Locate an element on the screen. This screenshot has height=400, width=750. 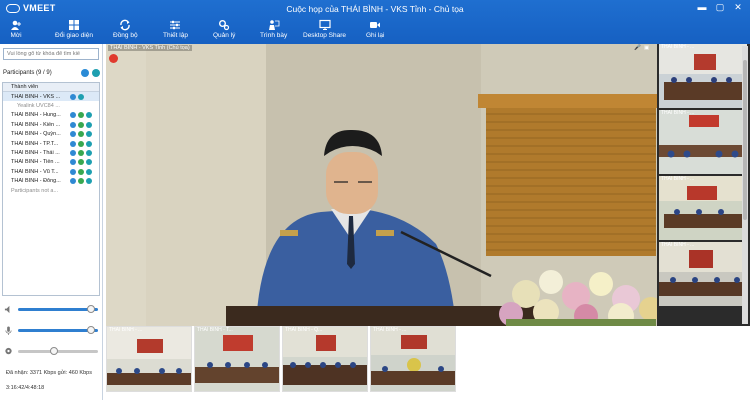
speaker-volume-knob is located at coordinates (91, 309).